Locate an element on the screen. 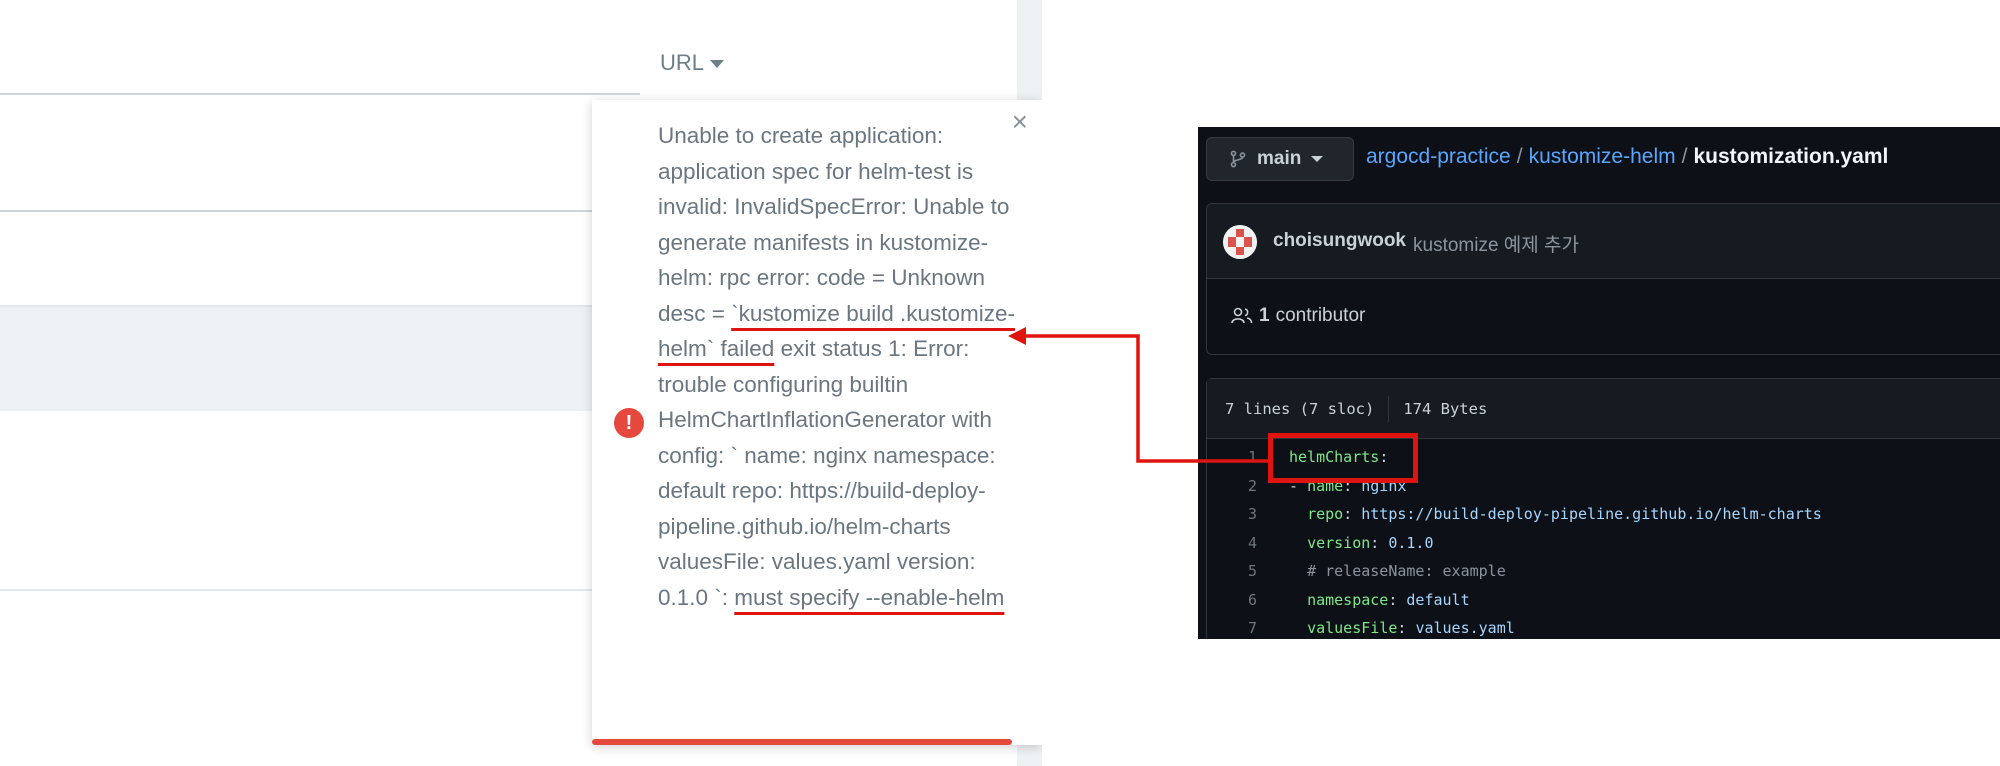 The height and width of the screenshot is (766, 2000). table-row-highlight is located at coordinates (310, 359).